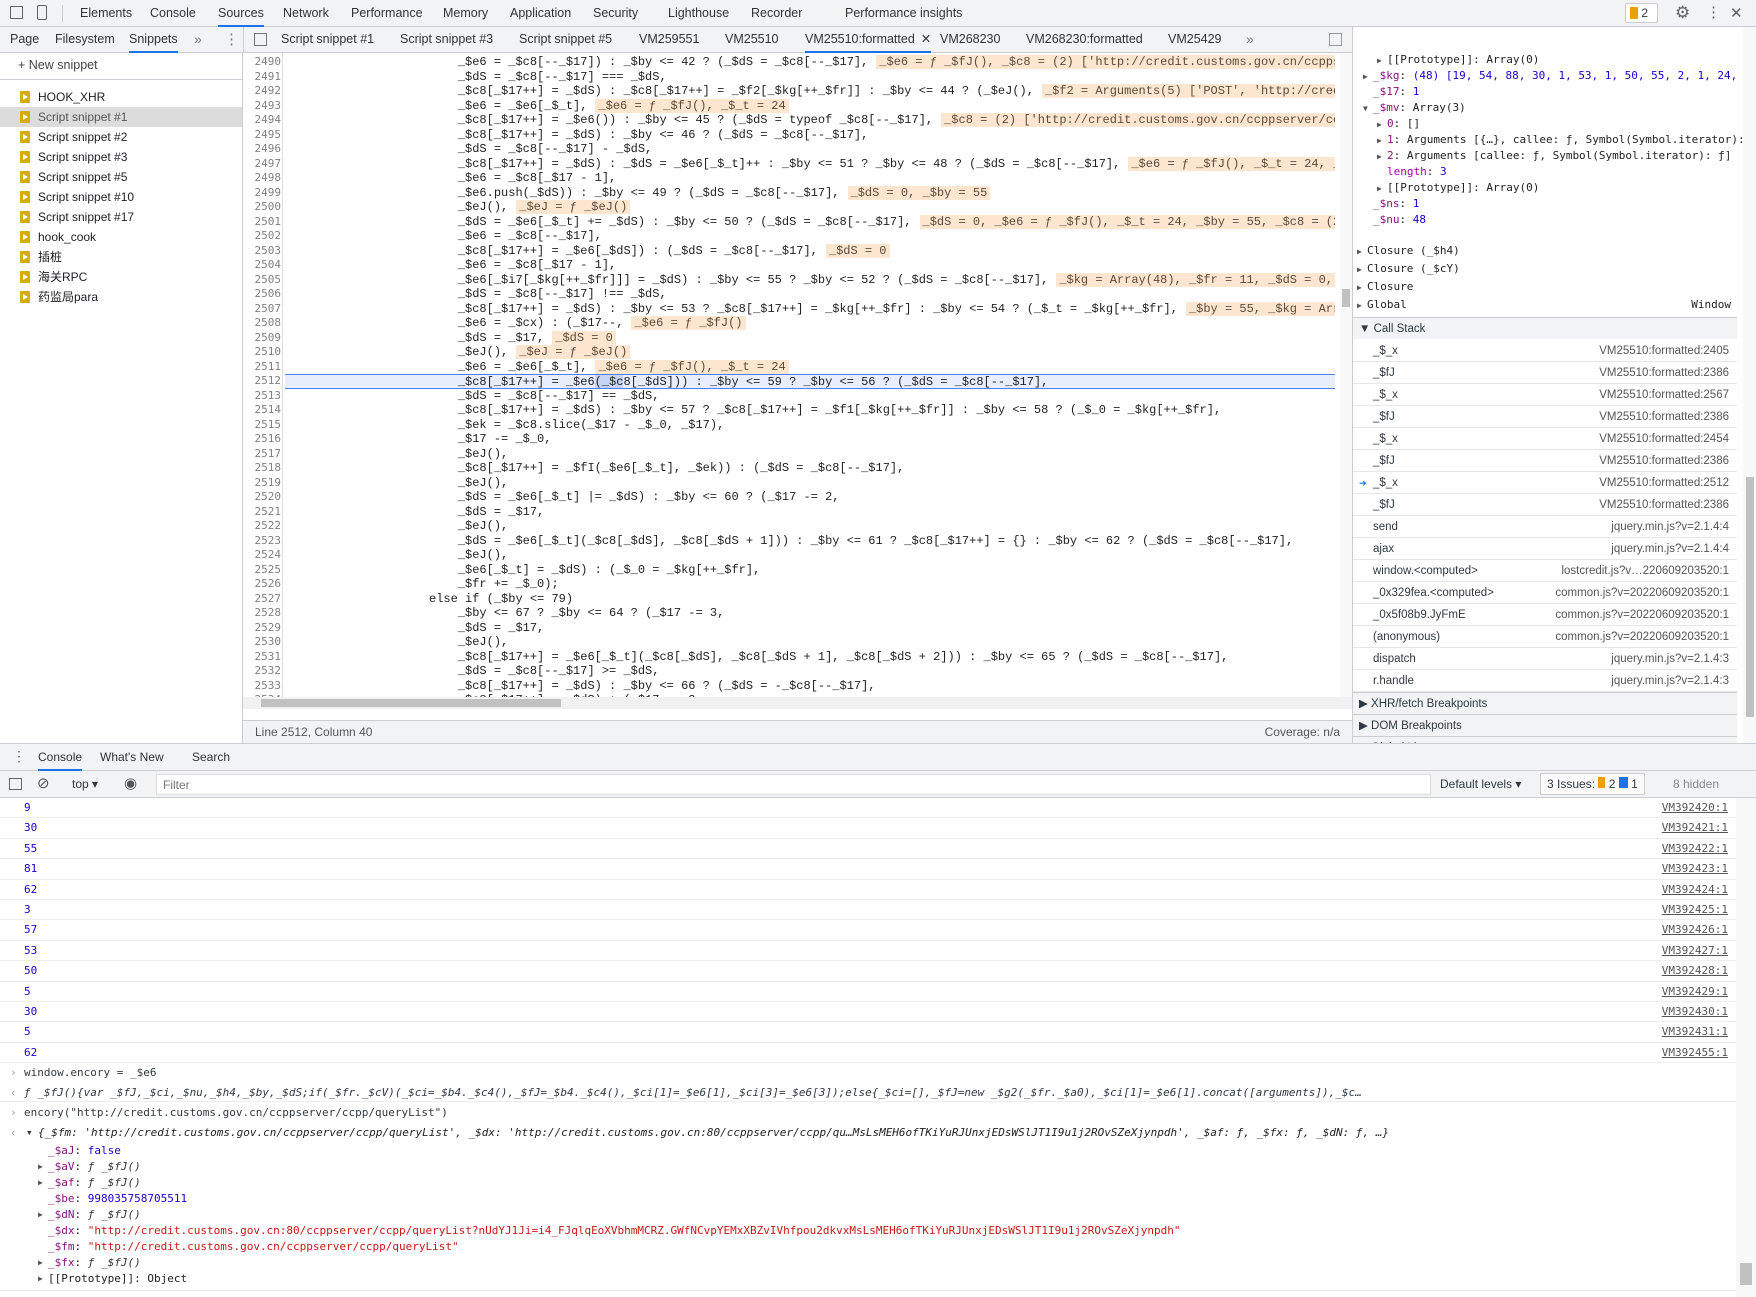  I want to click on line-number: 2531, so click(262, 657).